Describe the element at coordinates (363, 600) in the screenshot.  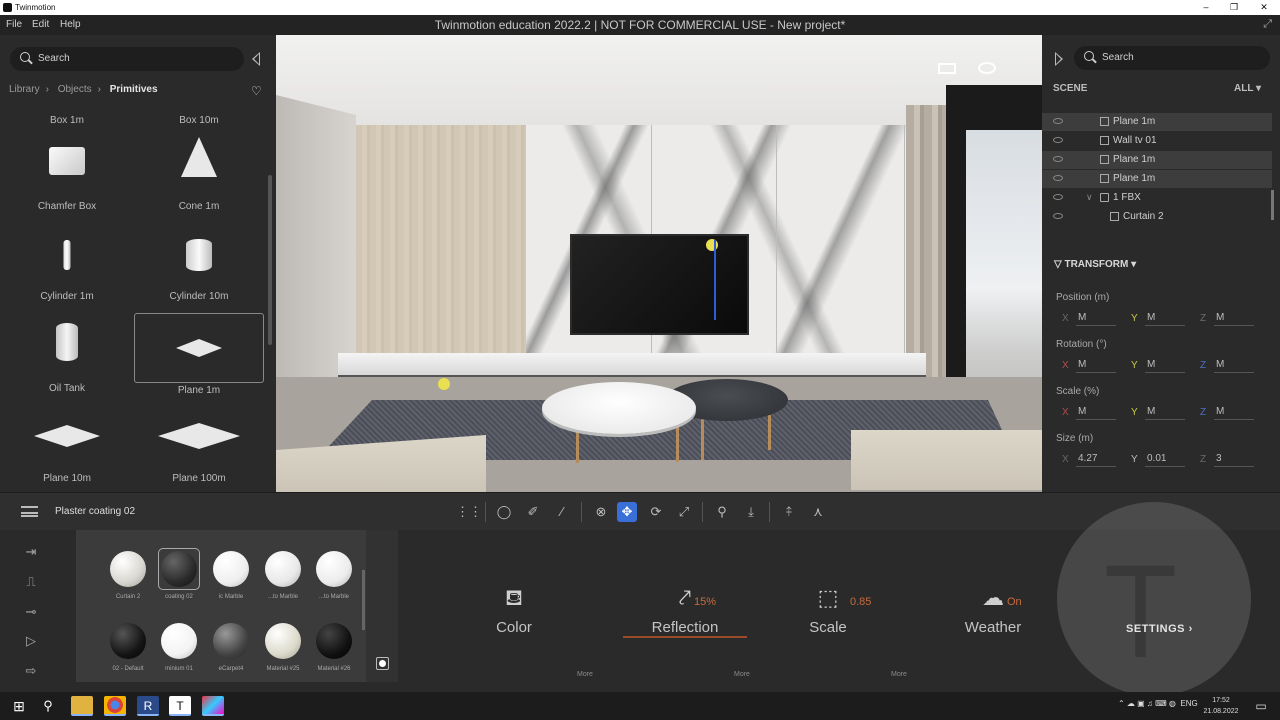
I see `material-tray-scrollbar` at that location.